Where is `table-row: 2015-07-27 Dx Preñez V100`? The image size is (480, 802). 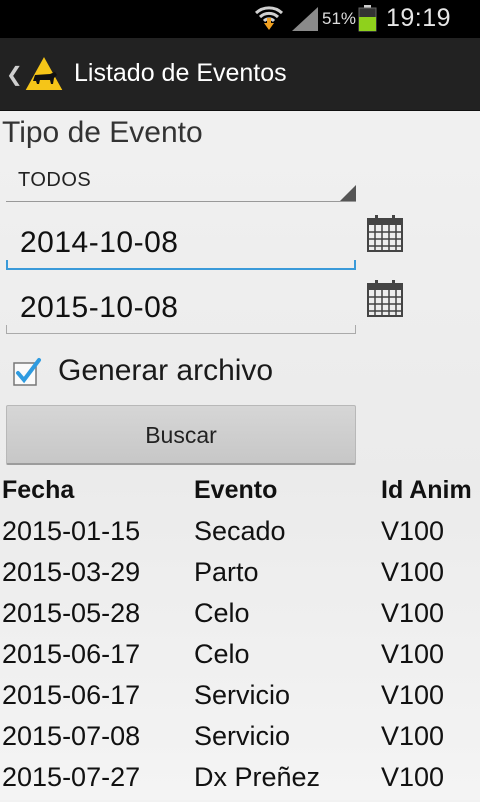 table-row: 2015-07-27 Dx Preñez V100 is located at coordinates (240, 782).